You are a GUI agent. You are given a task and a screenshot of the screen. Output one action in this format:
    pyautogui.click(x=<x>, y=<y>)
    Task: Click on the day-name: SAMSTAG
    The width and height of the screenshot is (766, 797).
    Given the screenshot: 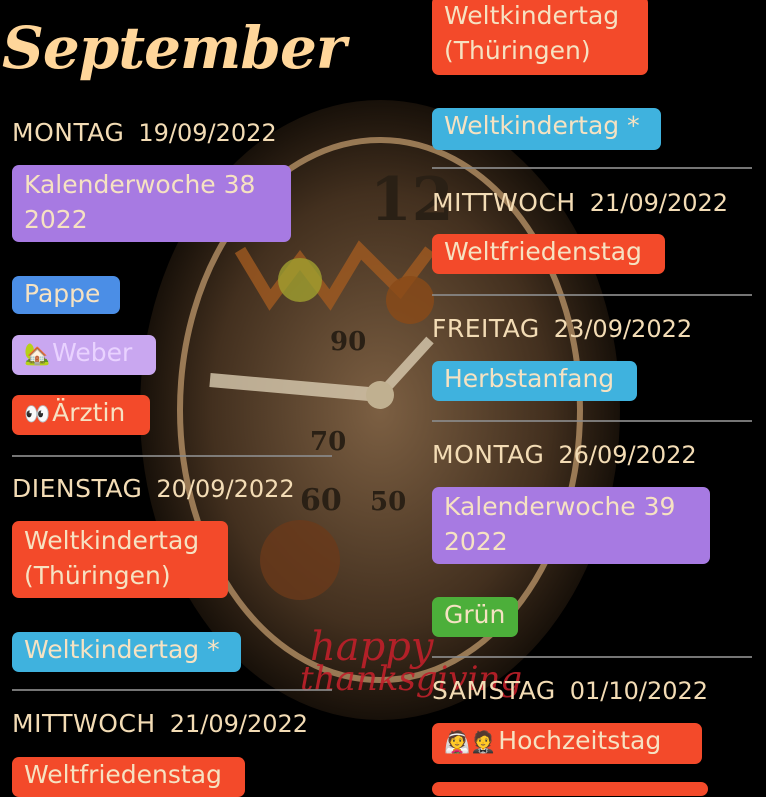 What is the action you would take?
    pyautogui.click(x=494, y=690)
    